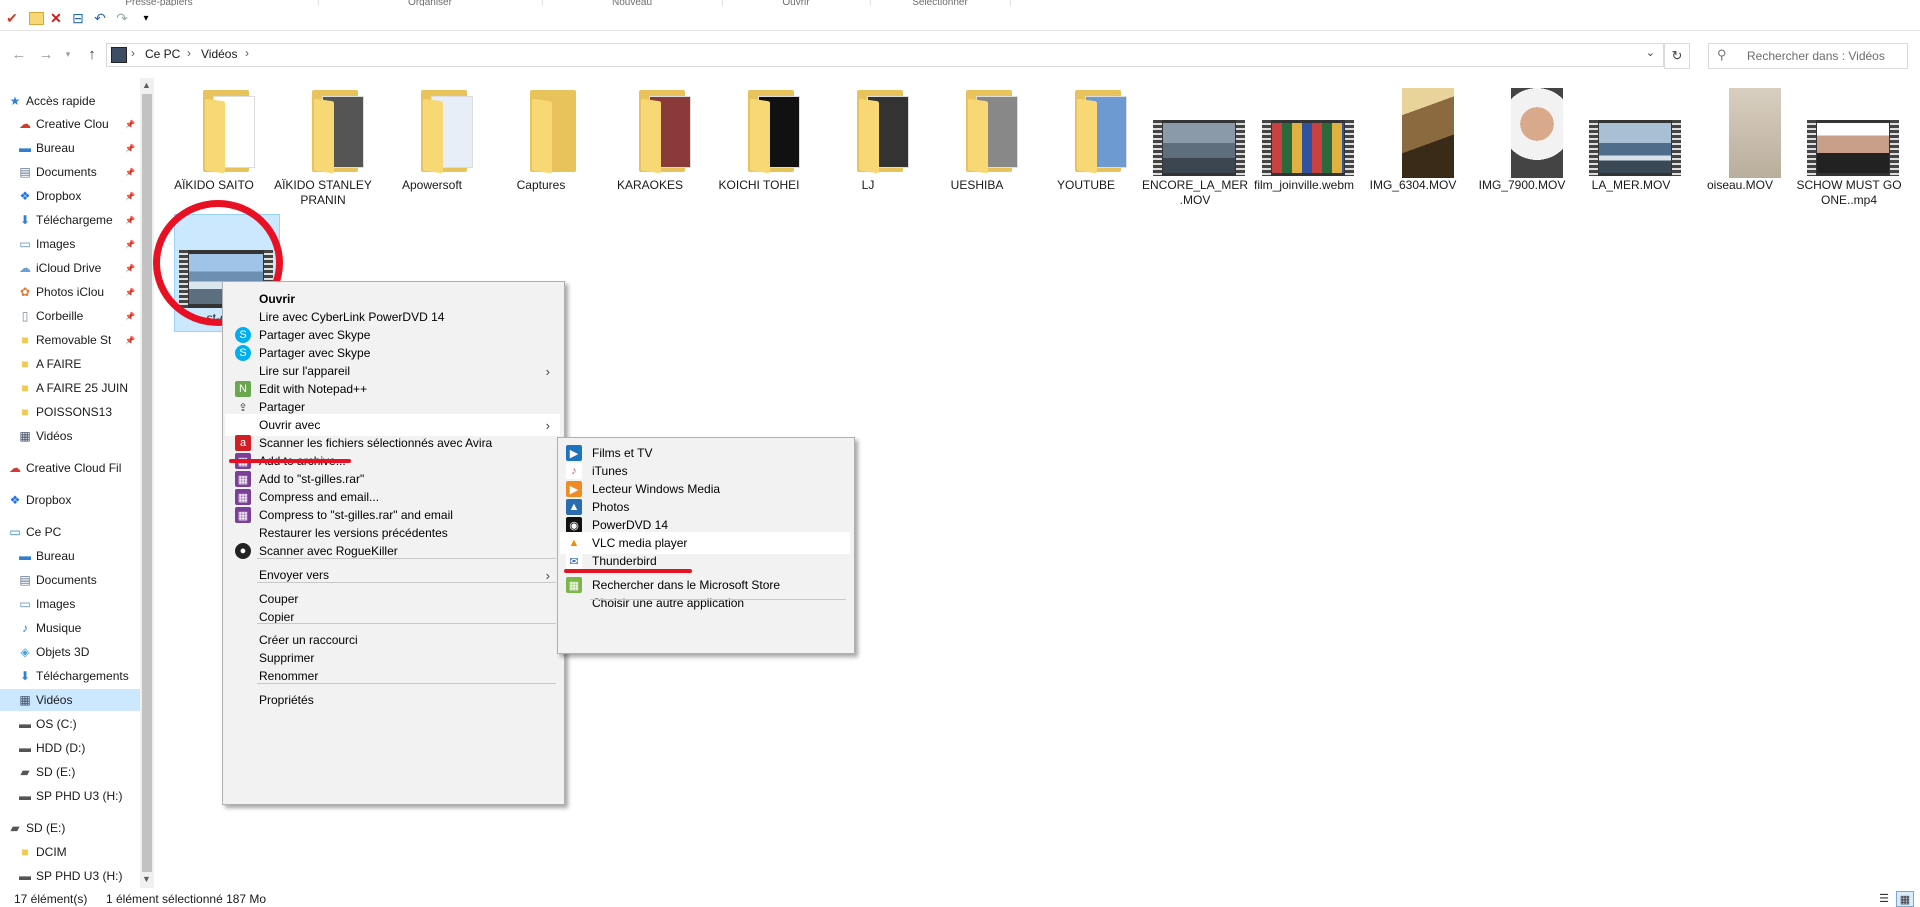  I want to click on thunderbird-icon: ✉, so click(574, 561).